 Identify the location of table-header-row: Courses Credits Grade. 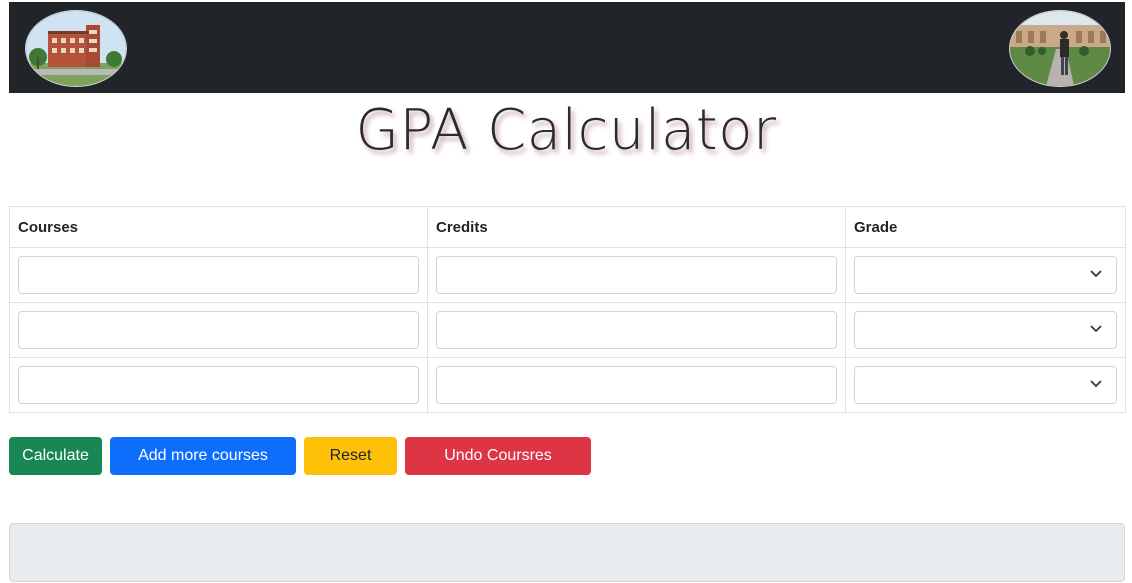
(567, 227).